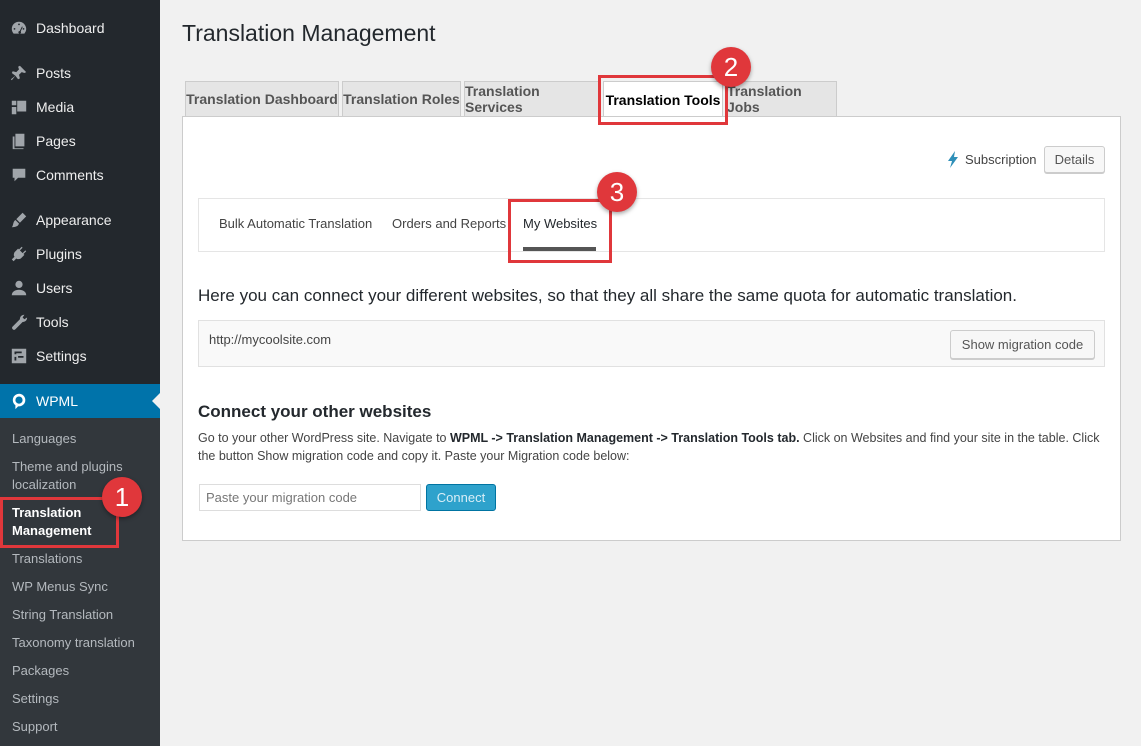 The width and height of the screenshot is (1141, 746). What do you see at coordinates (18, 401) in the screenshot?
I see `wpml-icon` at bounding box center [18, 401].